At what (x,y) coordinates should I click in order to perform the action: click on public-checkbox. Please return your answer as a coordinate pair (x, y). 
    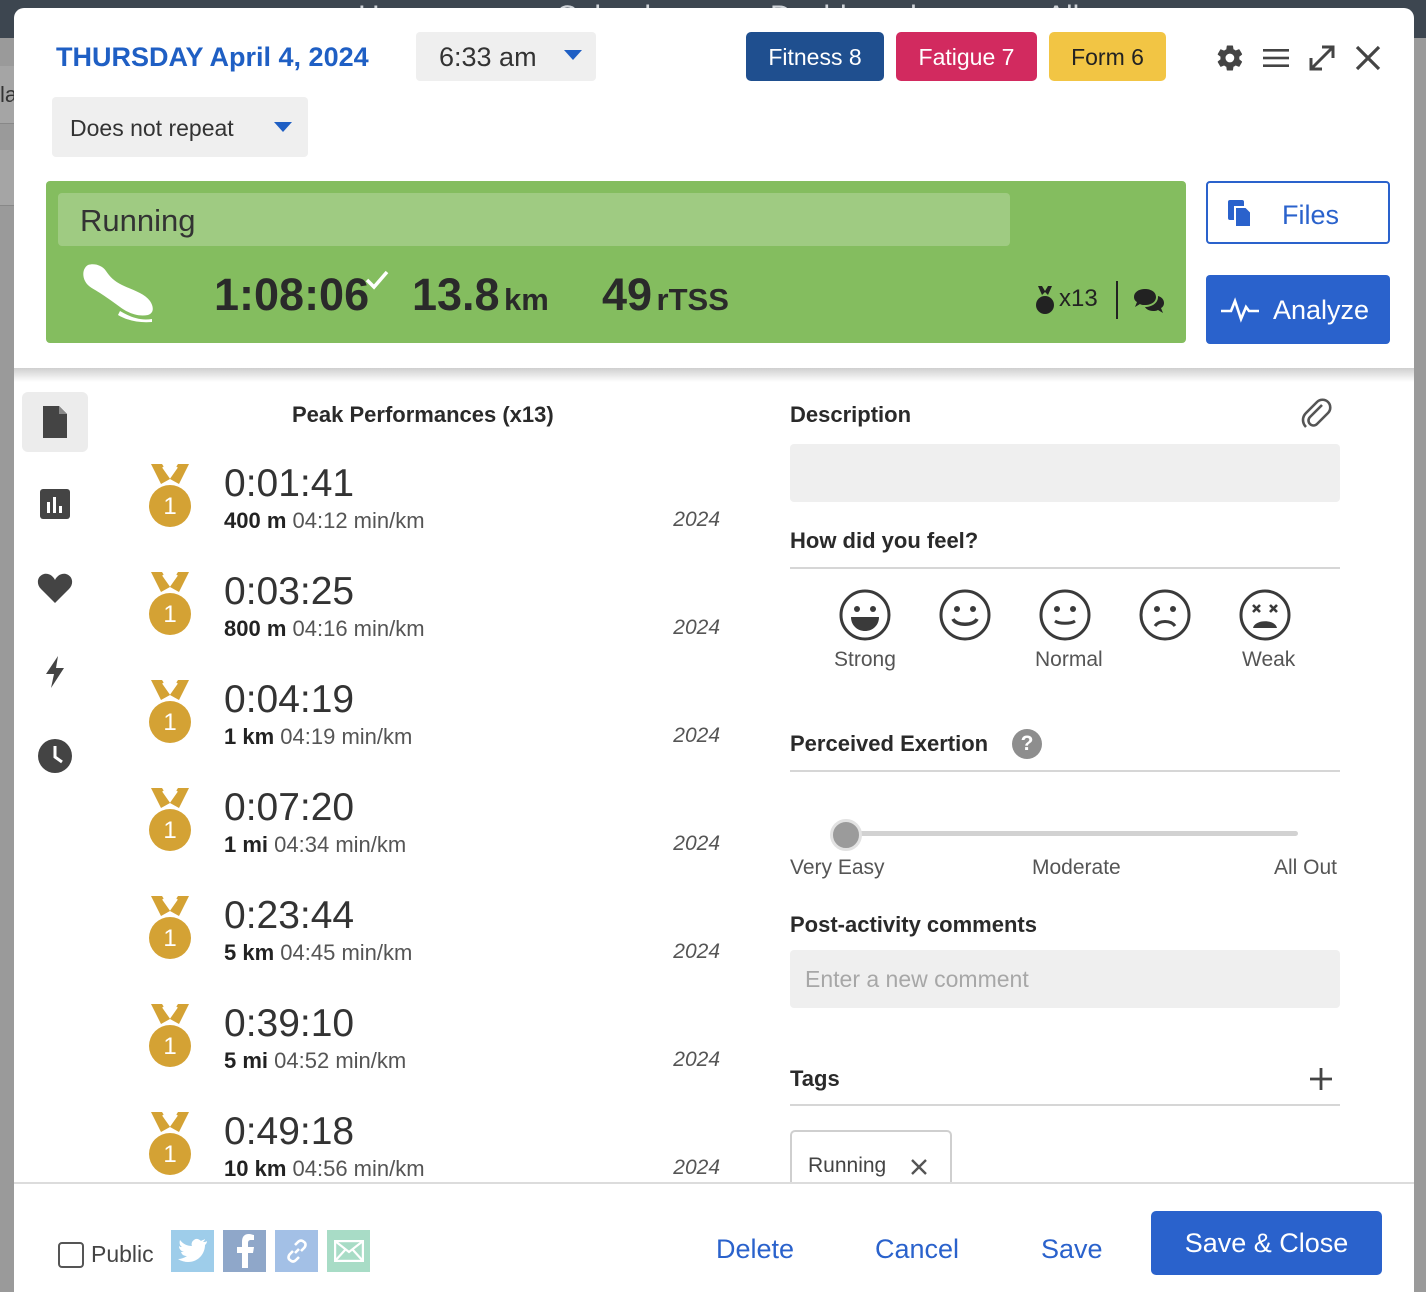
    Looking at the image, I should click on (71, 1255).